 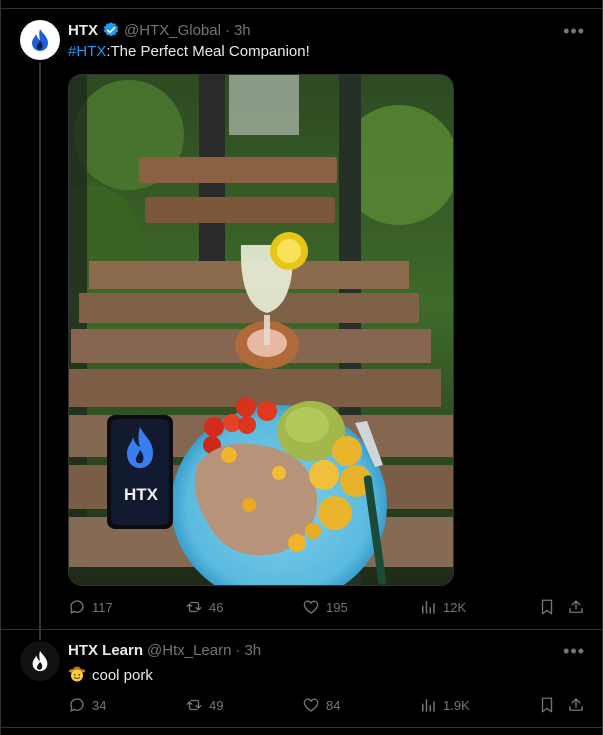 What do you see at coordinates (141, 494) in the screenshot?
I see `phone-logo-text: HTX` at bounding box center [141, 494].